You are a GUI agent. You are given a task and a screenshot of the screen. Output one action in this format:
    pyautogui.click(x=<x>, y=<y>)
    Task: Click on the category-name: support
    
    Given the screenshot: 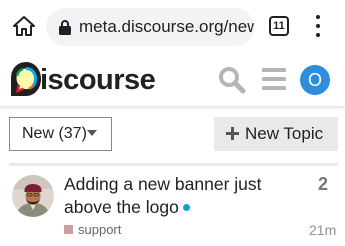 What is the action you would take?
    pyautogui.click(x=100, y=229)
    